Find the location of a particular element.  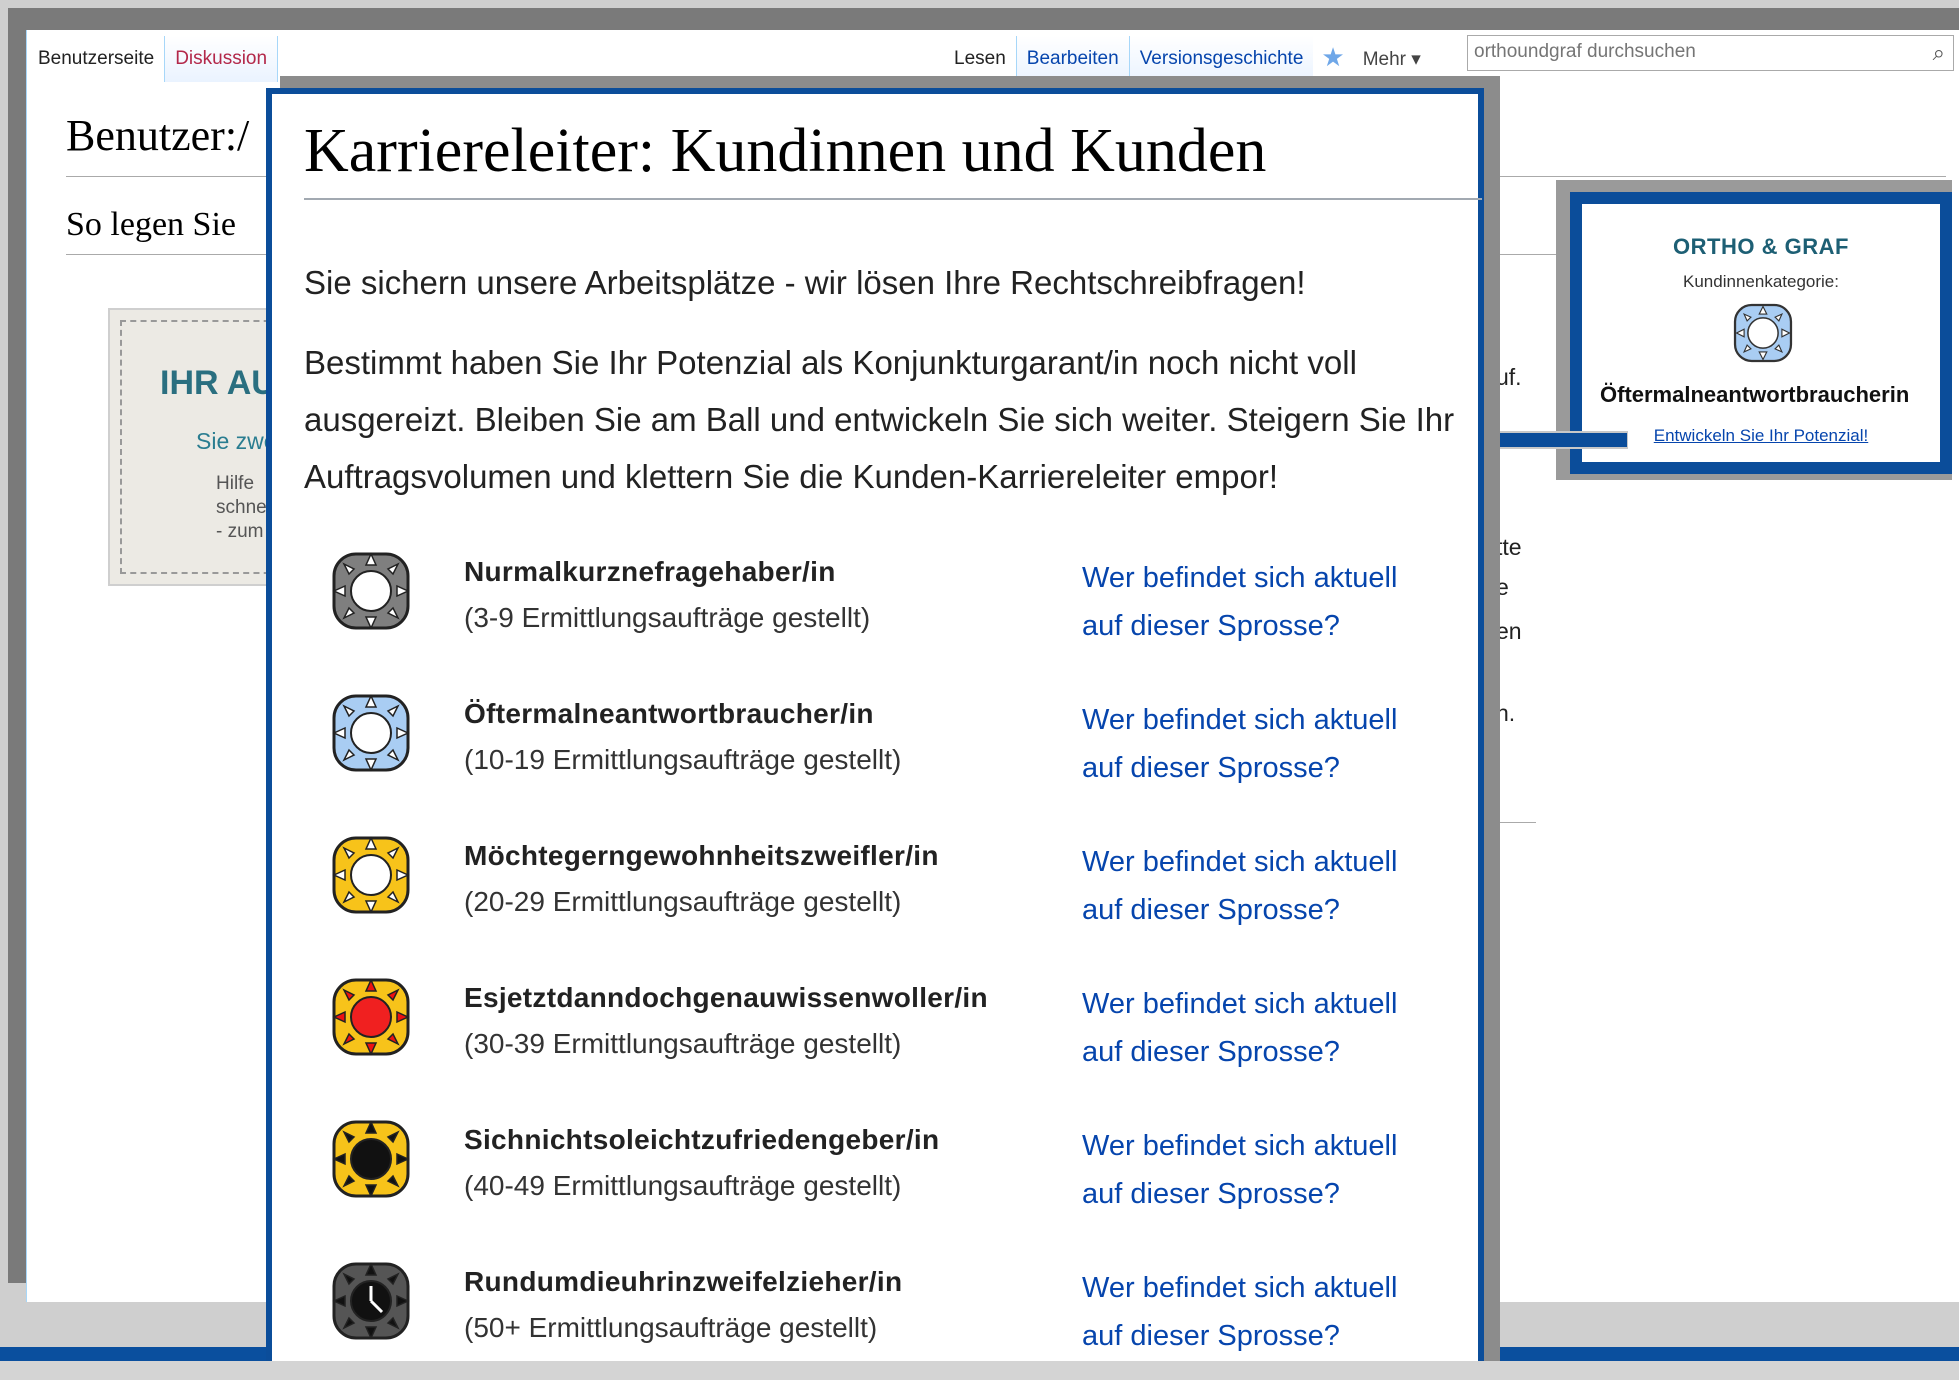

banner-line: schne is located at coordinates (241, 507).